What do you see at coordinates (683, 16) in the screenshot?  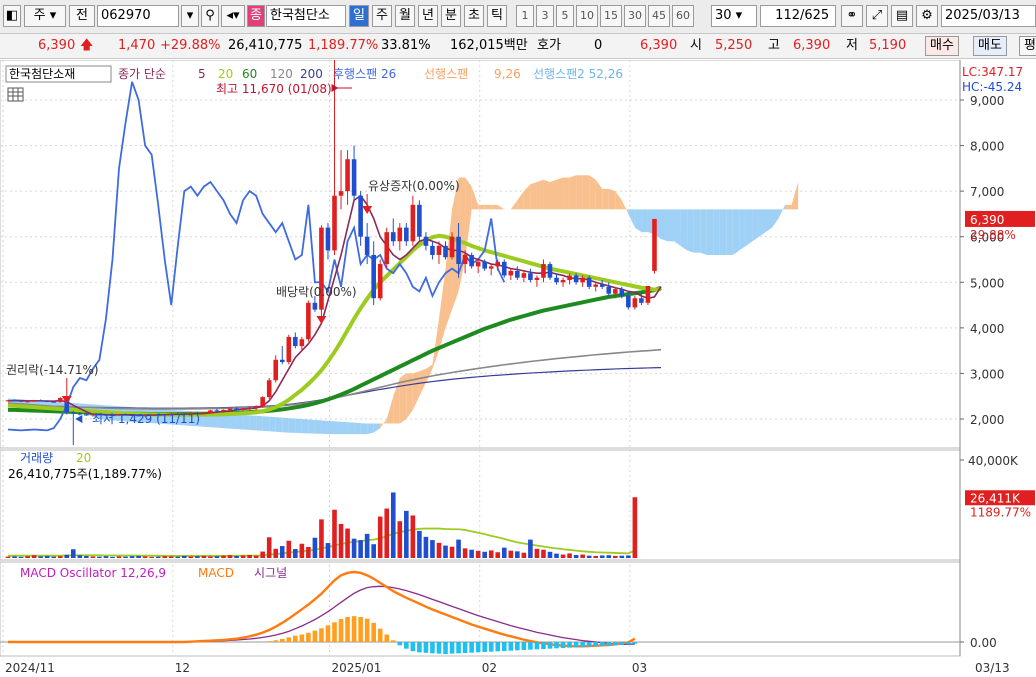 I see `interval-button-60: 60` at bounding box center [683, 16].